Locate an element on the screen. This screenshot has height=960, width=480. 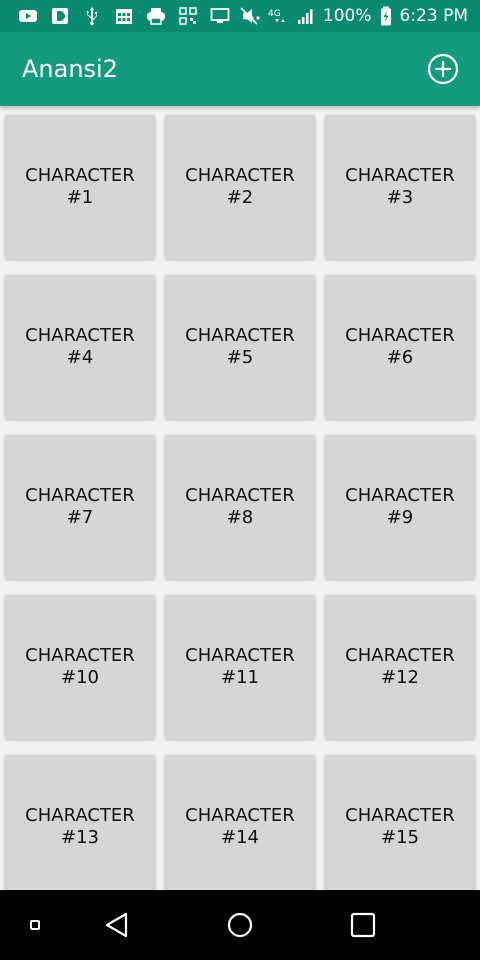
character-card-5: CHARACTER #5 is located at coordinates (240, 347).